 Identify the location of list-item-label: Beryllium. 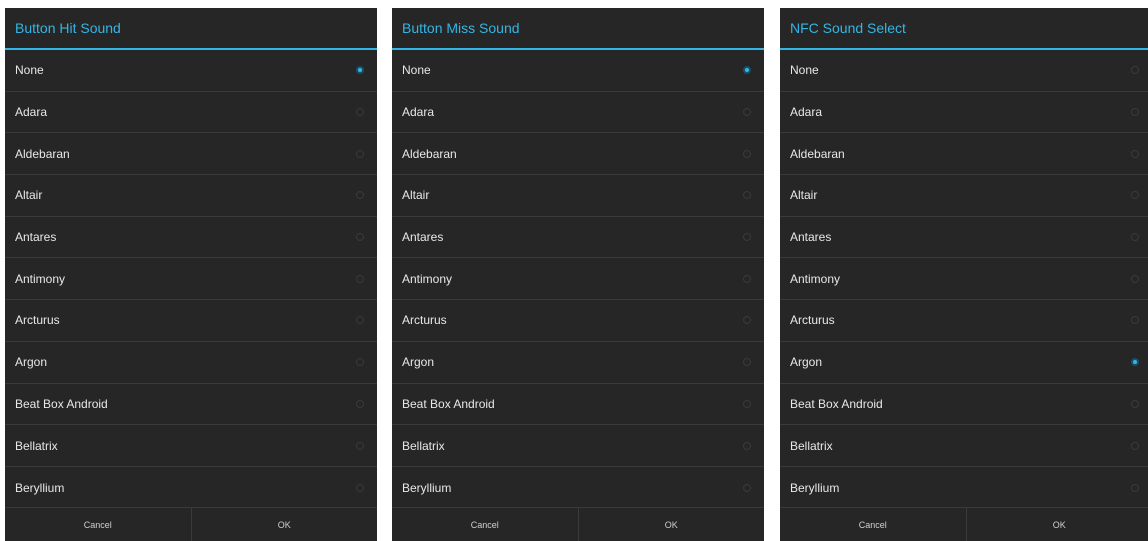
(39, 488).